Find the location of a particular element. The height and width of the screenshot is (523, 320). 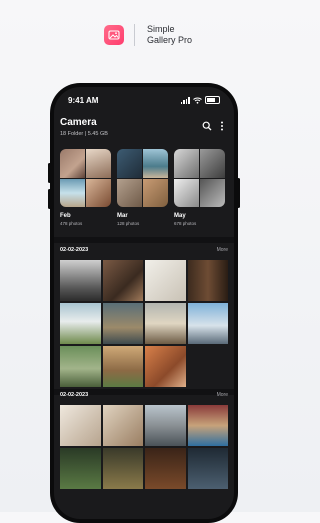

album-name: Mar is located at coordinates (122, 216).